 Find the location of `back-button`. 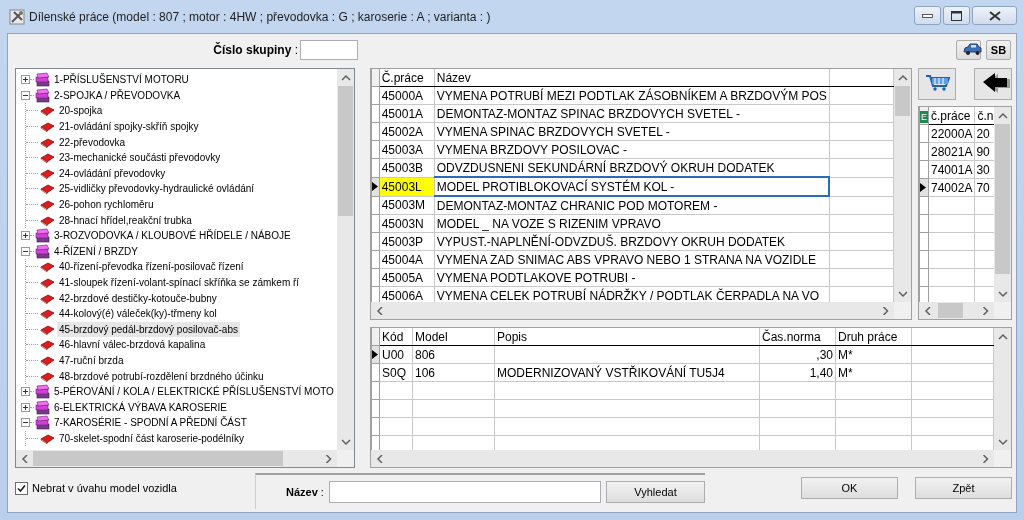

back-button is located at coordinates (993, 84).